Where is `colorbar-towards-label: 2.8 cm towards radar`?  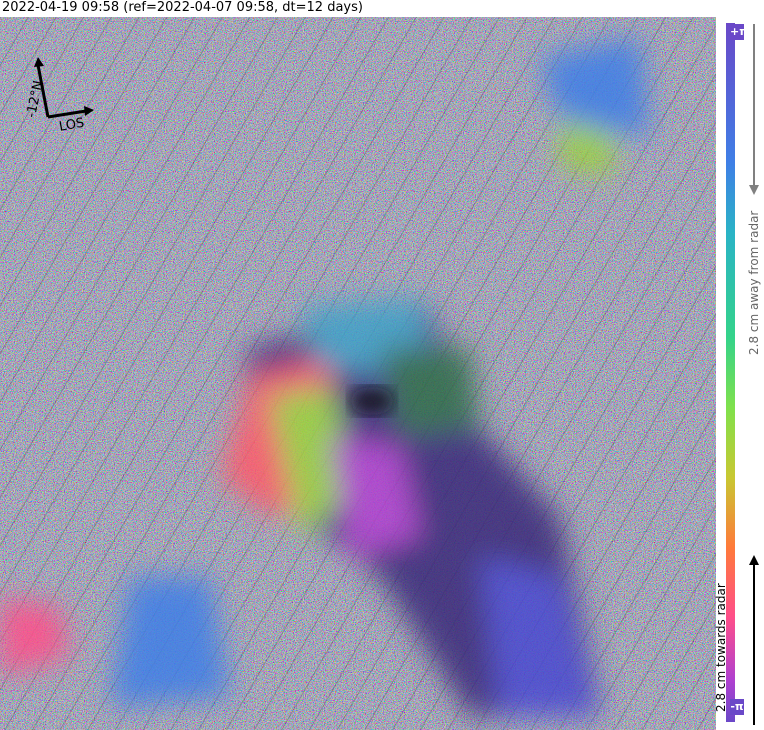
colorbar-towards-label: 2.8 cm towards radar is located at coordinates (721, 647).